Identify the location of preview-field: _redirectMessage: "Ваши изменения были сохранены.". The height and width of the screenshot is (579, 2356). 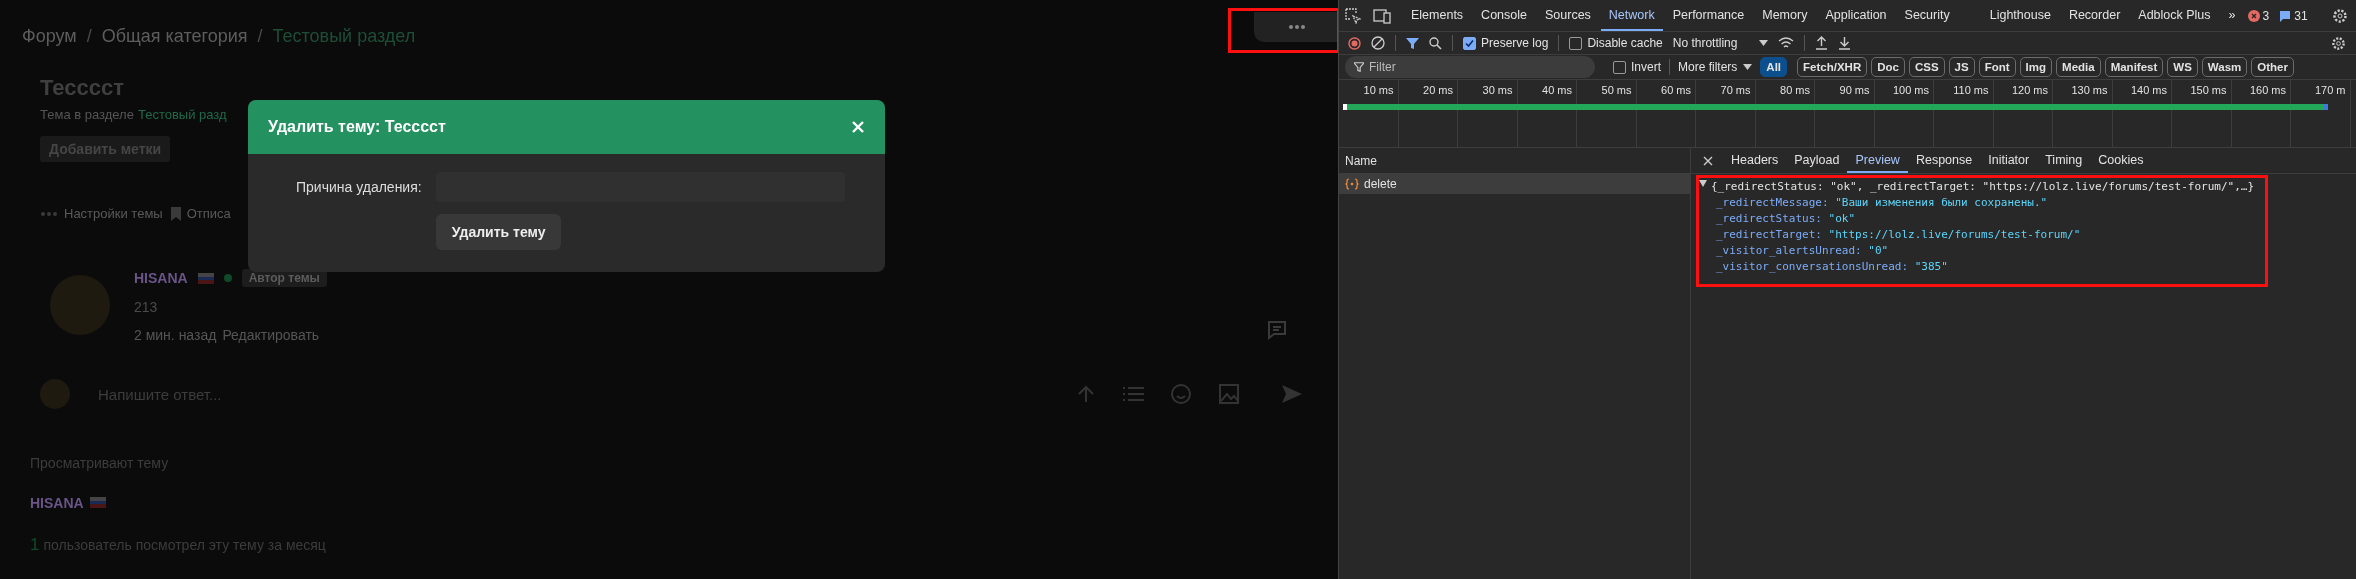
(2027, 202).